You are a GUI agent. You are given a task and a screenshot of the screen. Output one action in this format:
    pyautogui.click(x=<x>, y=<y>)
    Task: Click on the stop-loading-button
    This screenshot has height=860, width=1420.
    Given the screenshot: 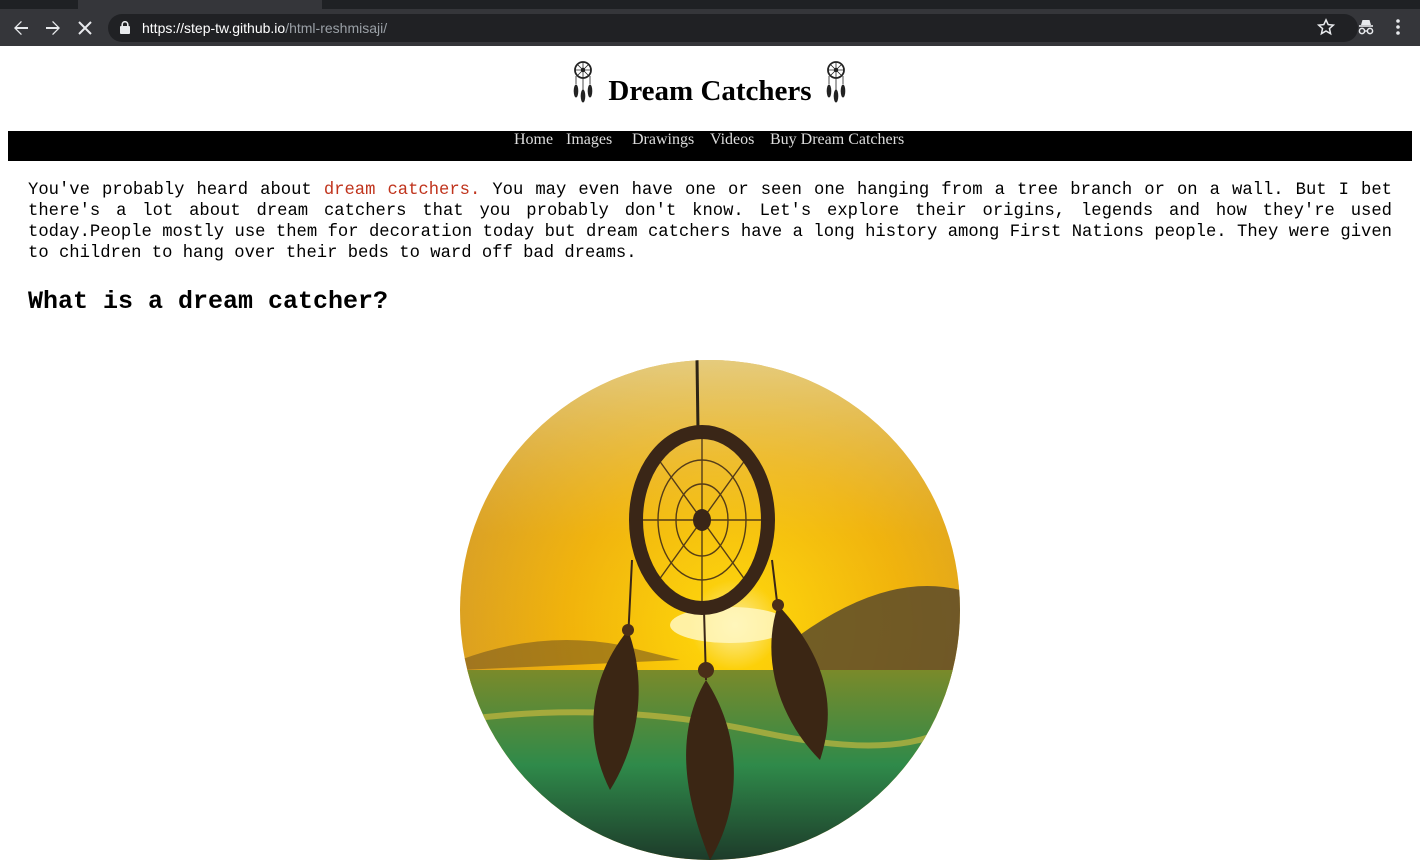 What is the action you would take?
    pyautogui.click(x=85, y=28)
    